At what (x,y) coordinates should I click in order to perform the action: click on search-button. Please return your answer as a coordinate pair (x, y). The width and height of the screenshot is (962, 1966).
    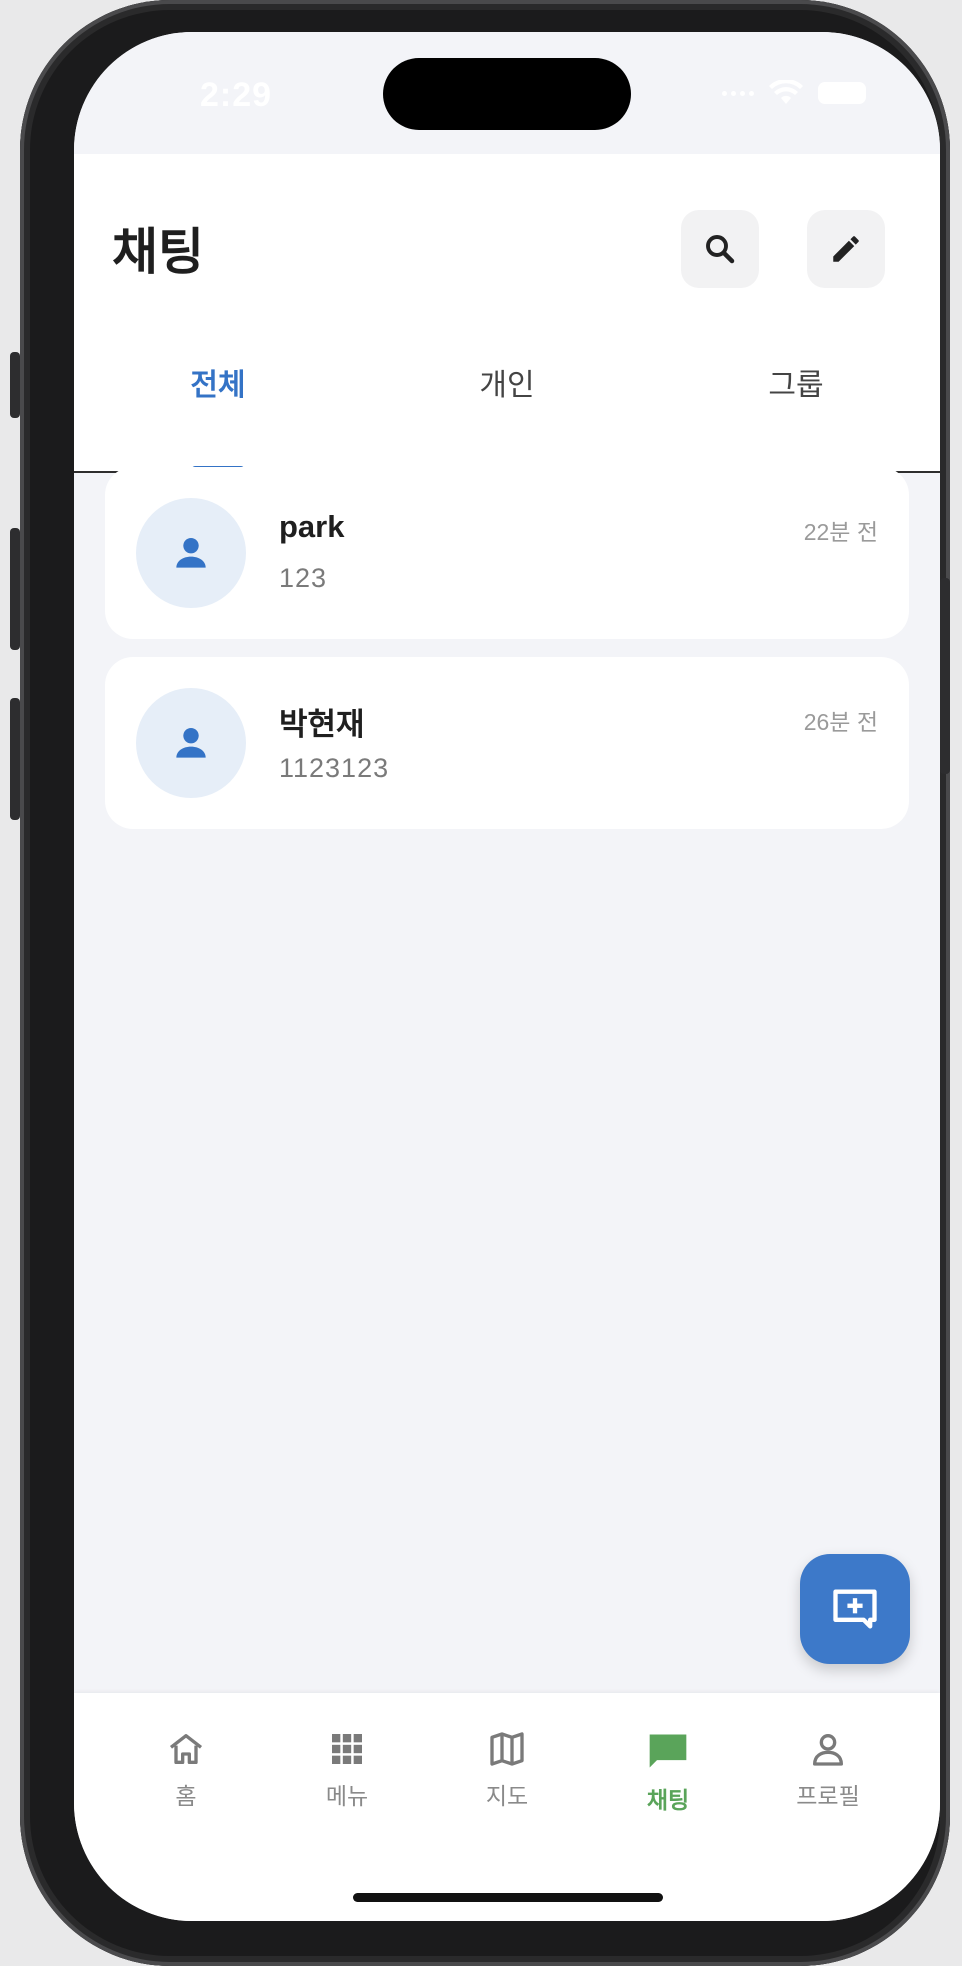
    Looking at the image, I should click on (720, 249).